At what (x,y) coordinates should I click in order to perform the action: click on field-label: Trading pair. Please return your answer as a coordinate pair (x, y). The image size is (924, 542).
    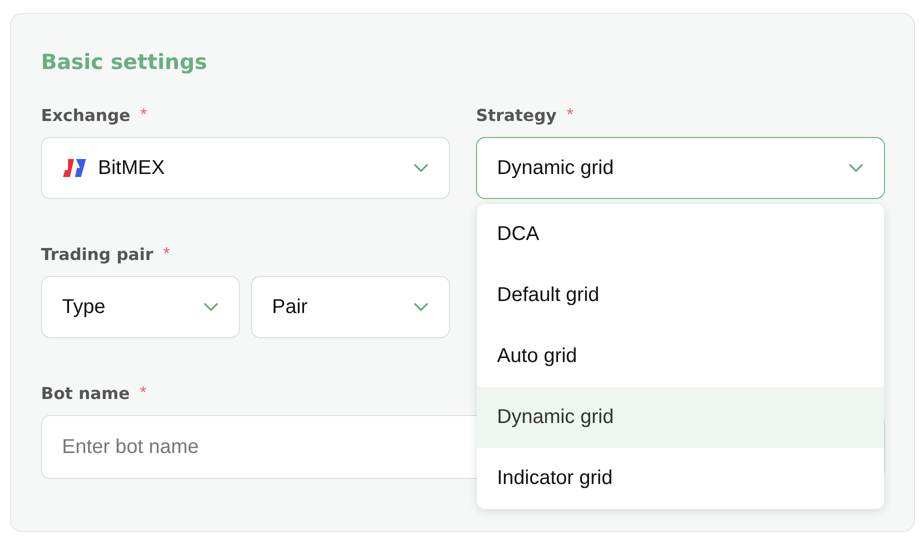
    Looking at the image, I should click on (97, 254).